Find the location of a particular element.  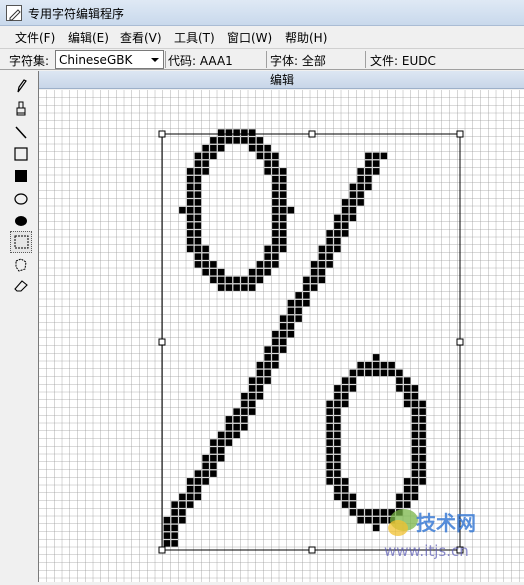

pencil-tool is located at coordinates (21, 86).